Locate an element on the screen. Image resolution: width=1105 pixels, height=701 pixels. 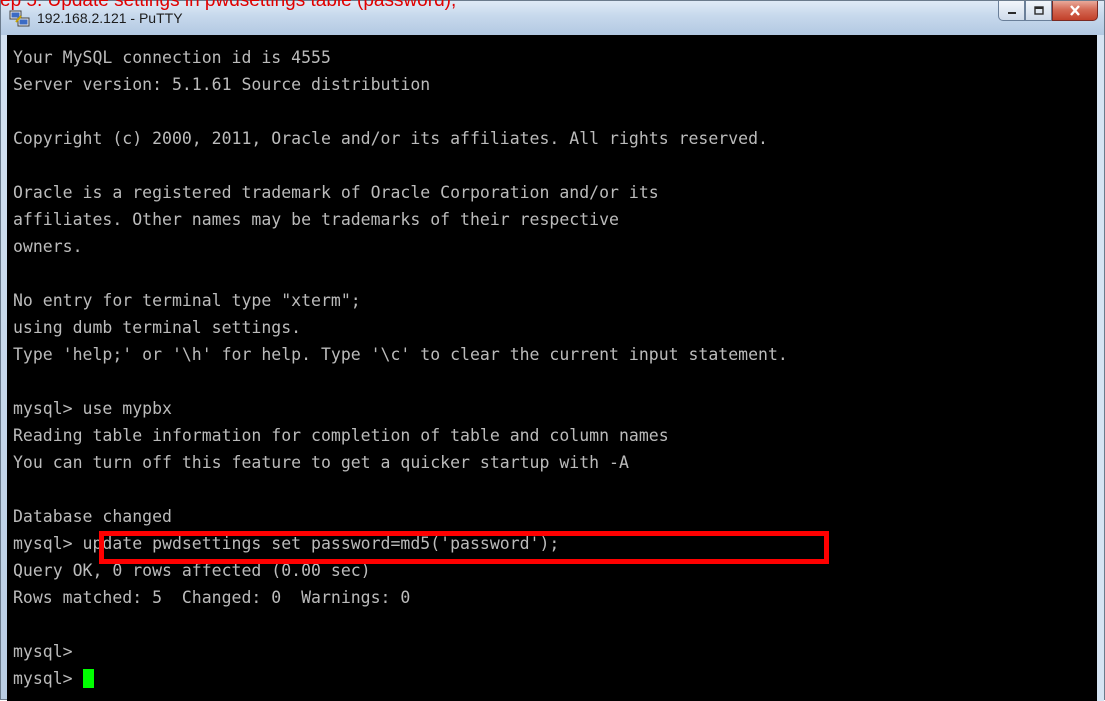
window-title: 192.168.2.121 - PuTTY is located at coordinates (110, 18).